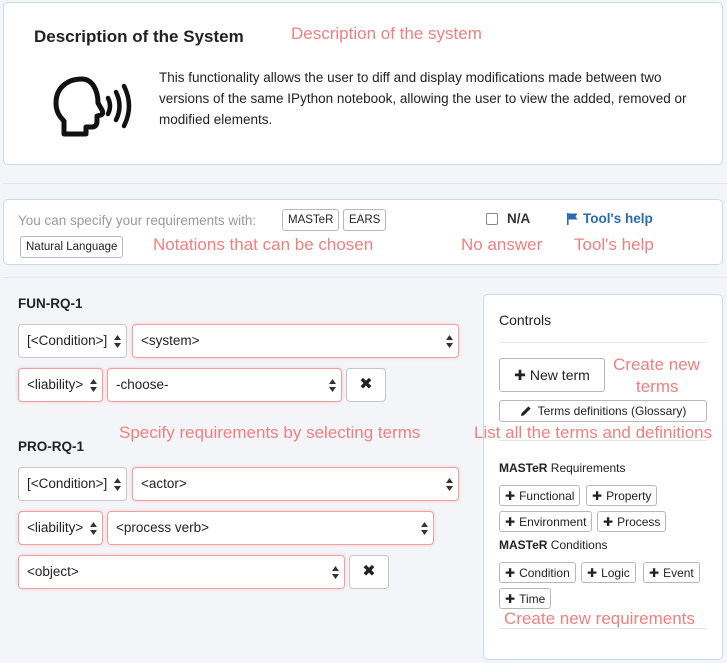 The width and height of the screenshot is (727, 663). Describe the element at coordinates (678, 572) in the screenshot. I see `add-event-label: Event` at that location.